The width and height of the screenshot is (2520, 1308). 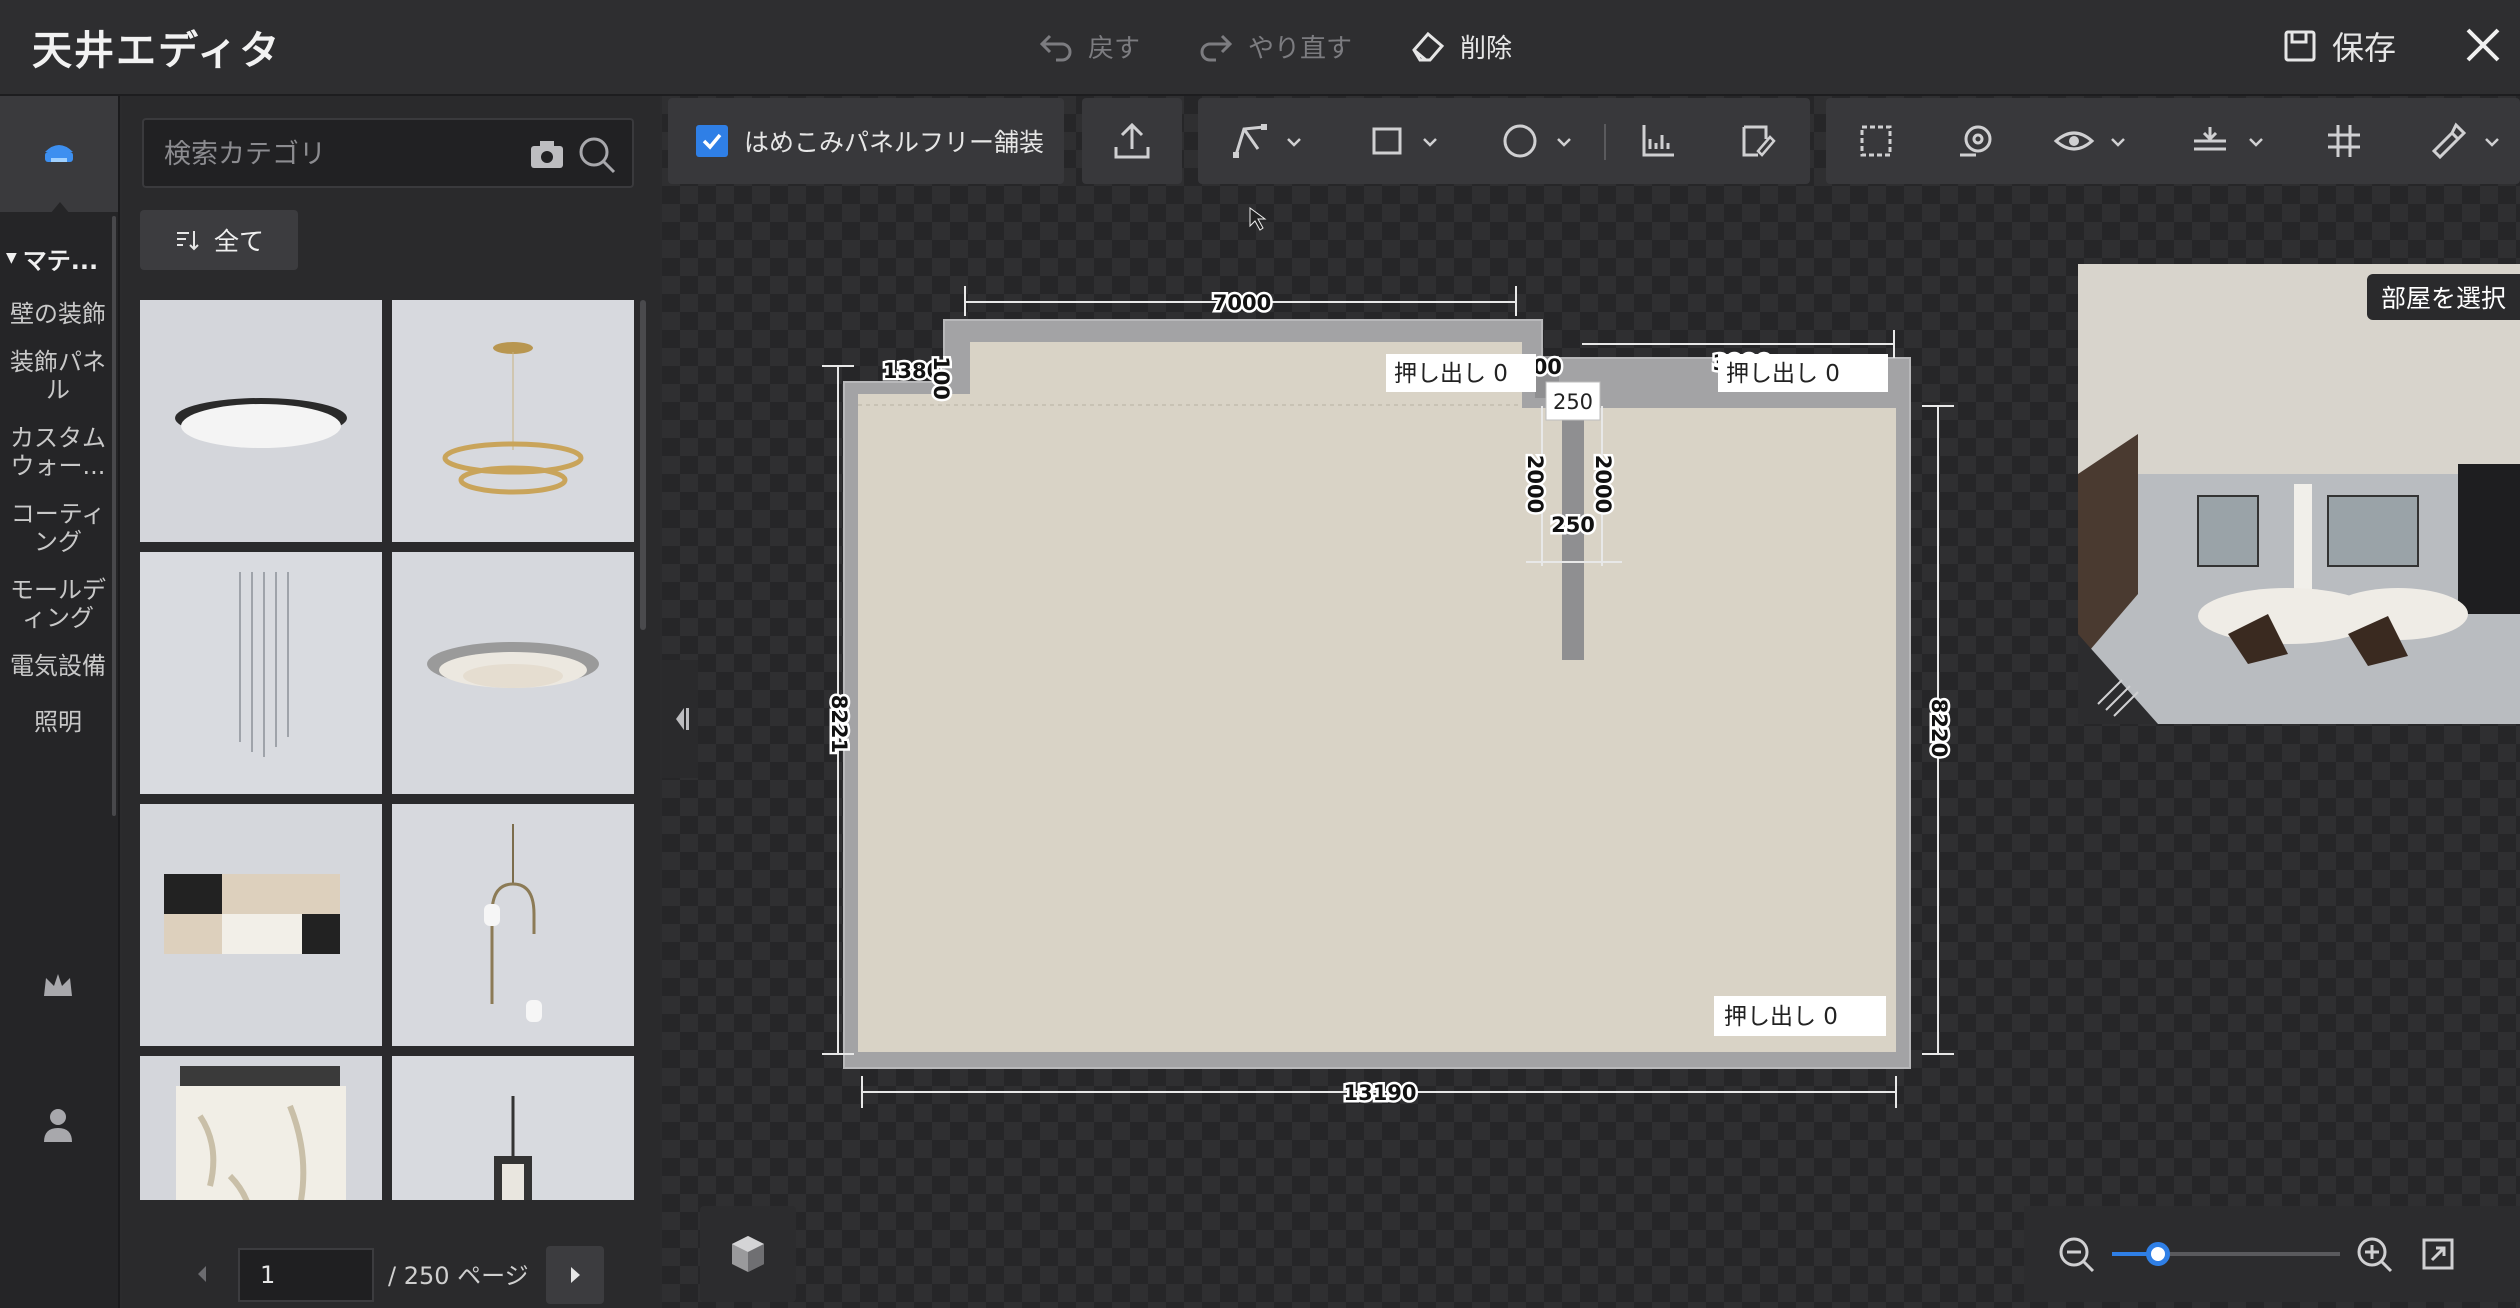 What do you see at coordinates (114, 516) in the screenshot?
I see `rail-scrollbar` at bounding box center [114, 516].